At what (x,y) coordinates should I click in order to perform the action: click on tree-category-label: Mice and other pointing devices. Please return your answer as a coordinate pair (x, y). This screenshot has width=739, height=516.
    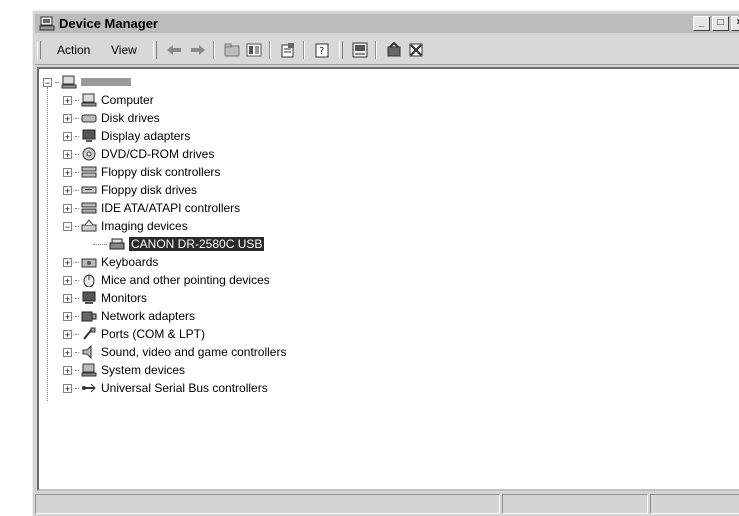
    Looking at the image, I should click on (185, 280).